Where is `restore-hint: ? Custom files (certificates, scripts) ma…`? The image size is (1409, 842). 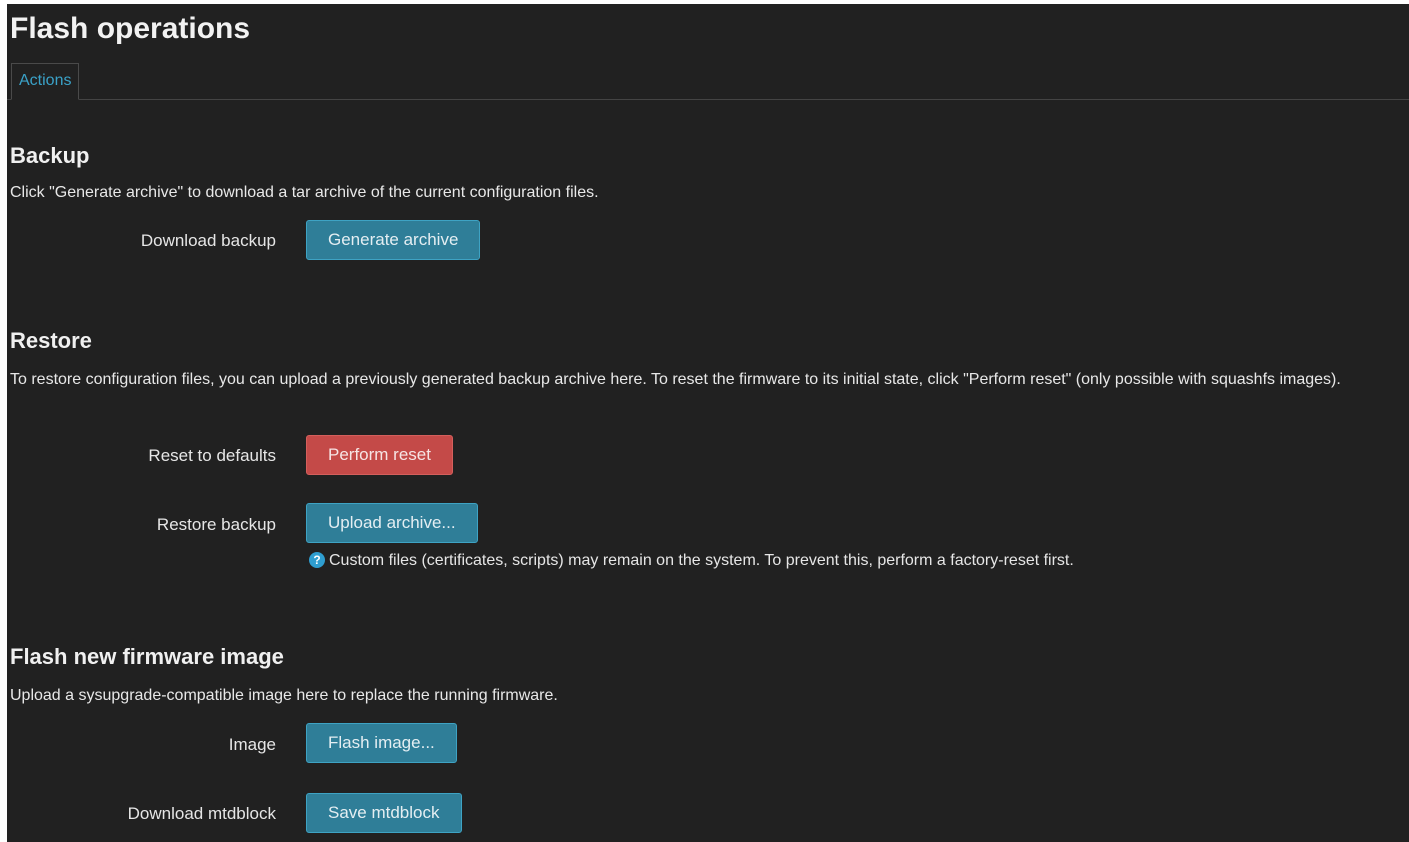
restore-hint: ? Custom files (certificates, scripts) ma… is located at coordinates (691, 561).